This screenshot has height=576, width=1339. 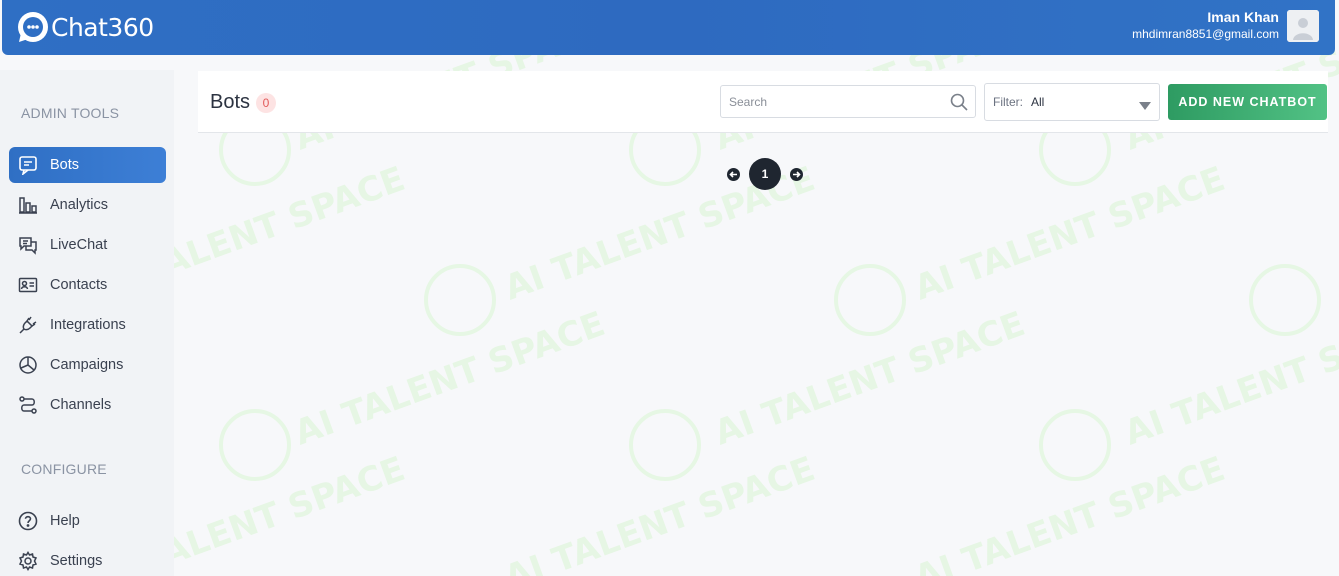 What do you see at coordinates (28, 561) in the screenshot?
I see `gear-icon` at bounding box center [28, 561].